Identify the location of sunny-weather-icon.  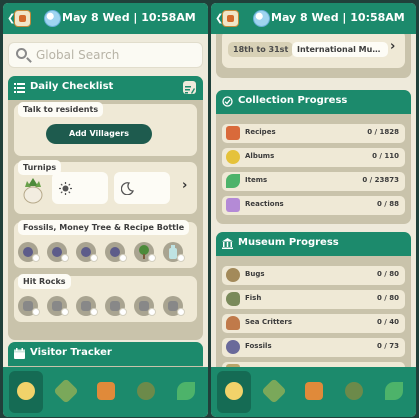
(261, 18).